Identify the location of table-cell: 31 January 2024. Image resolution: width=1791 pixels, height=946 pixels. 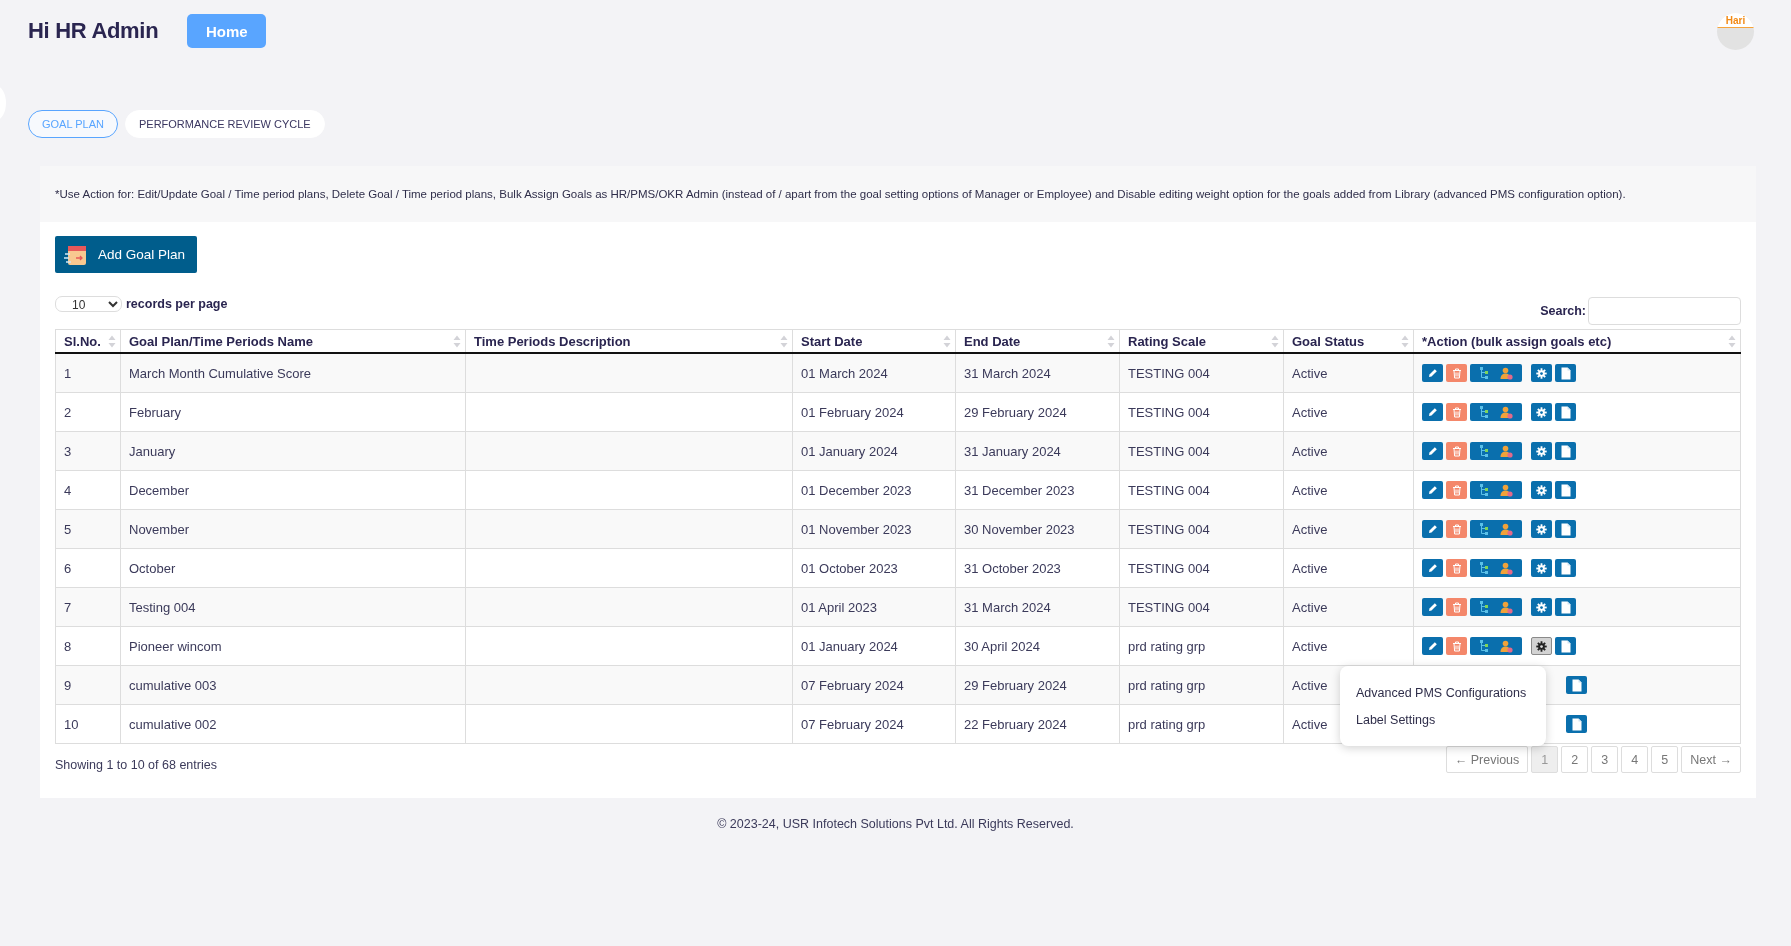
(1037, 451).